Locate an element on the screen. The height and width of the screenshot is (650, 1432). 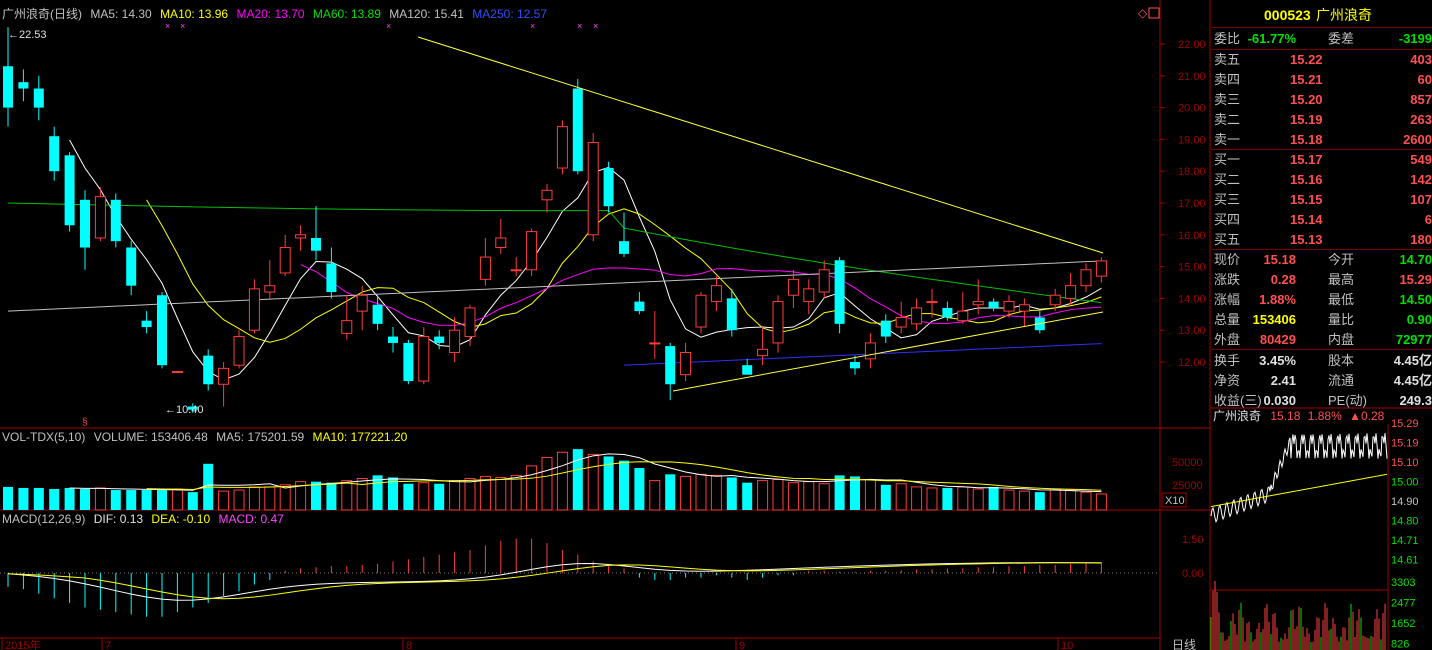
ask-row: 卖一 15.18 2600 is located at coordinates (1322, 139).